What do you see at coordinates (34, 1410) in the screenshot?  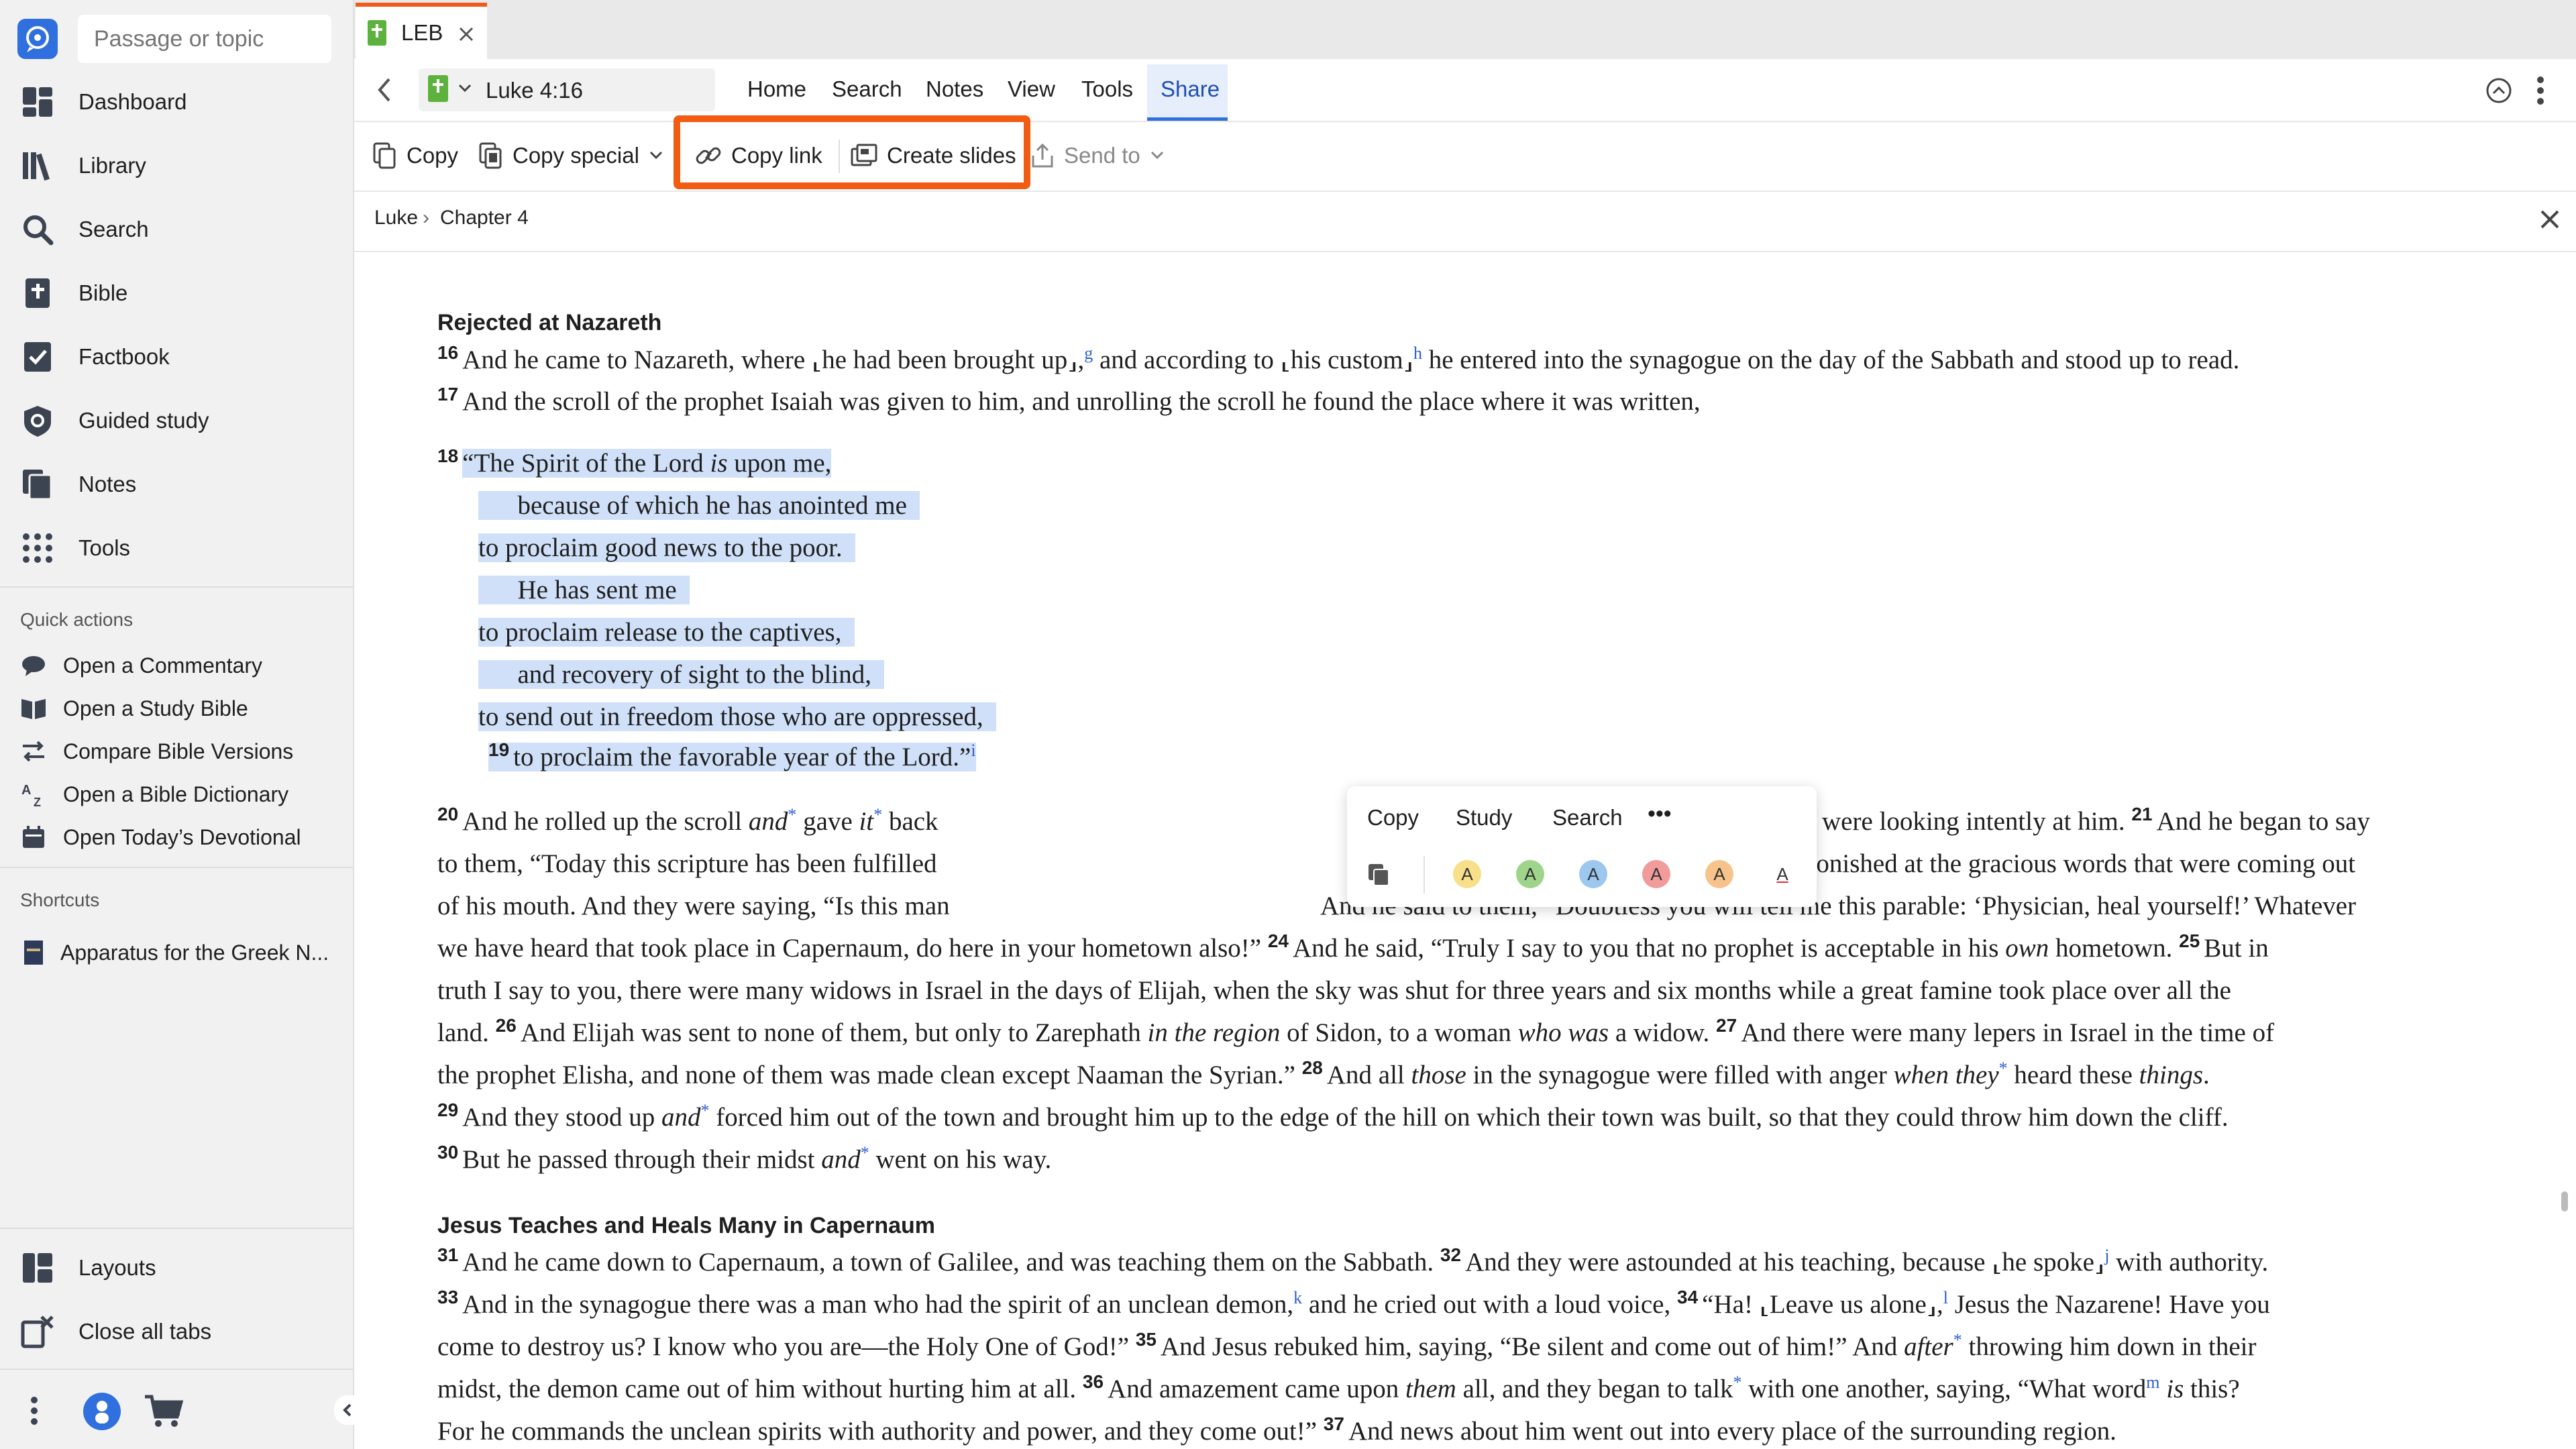 I see `more-vertical-icon` at bounding box center [34, 1410].